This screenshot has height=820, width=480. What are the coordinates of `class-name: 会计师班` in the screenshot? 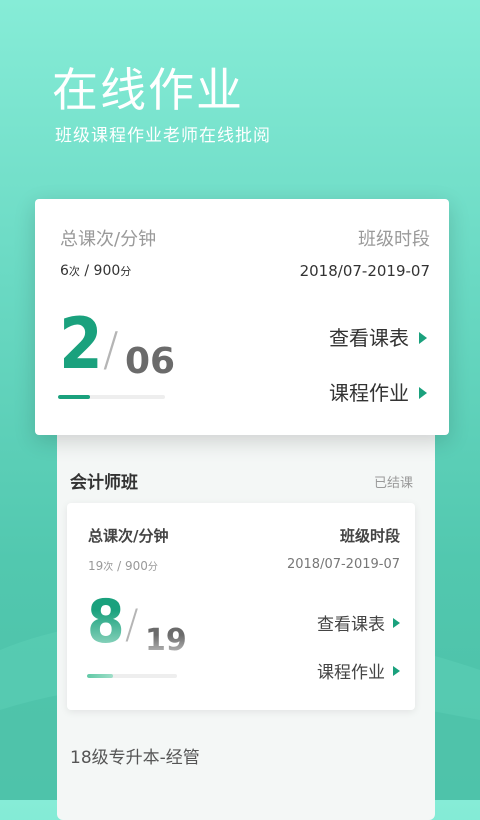 It's located at (104, 480).